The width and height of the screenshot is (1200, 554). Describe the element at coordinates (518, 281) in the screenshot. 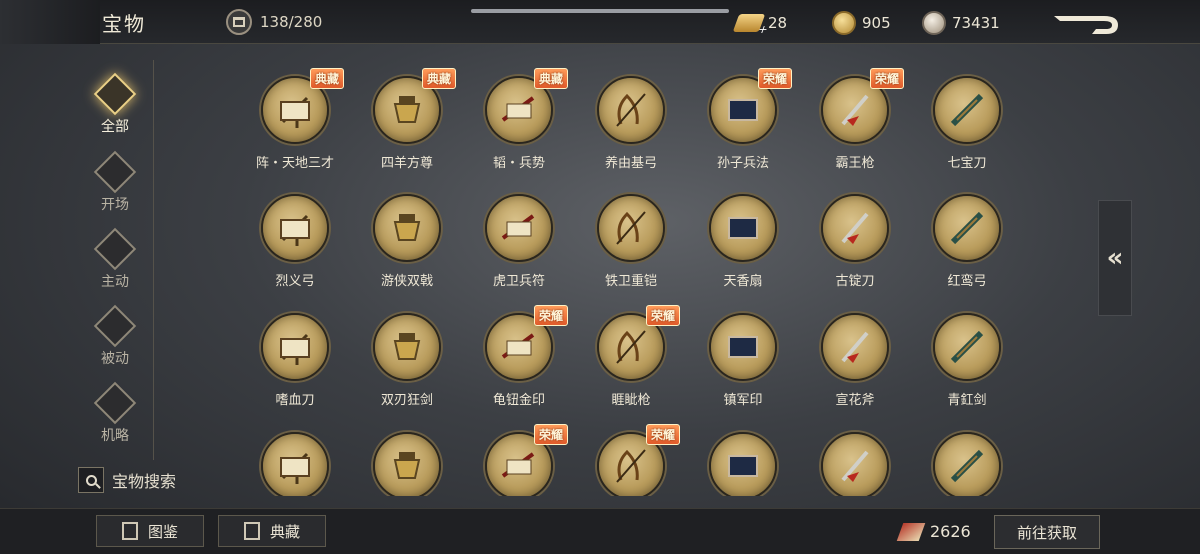

I see `treasure-name: 虎卫兵符` at that location.